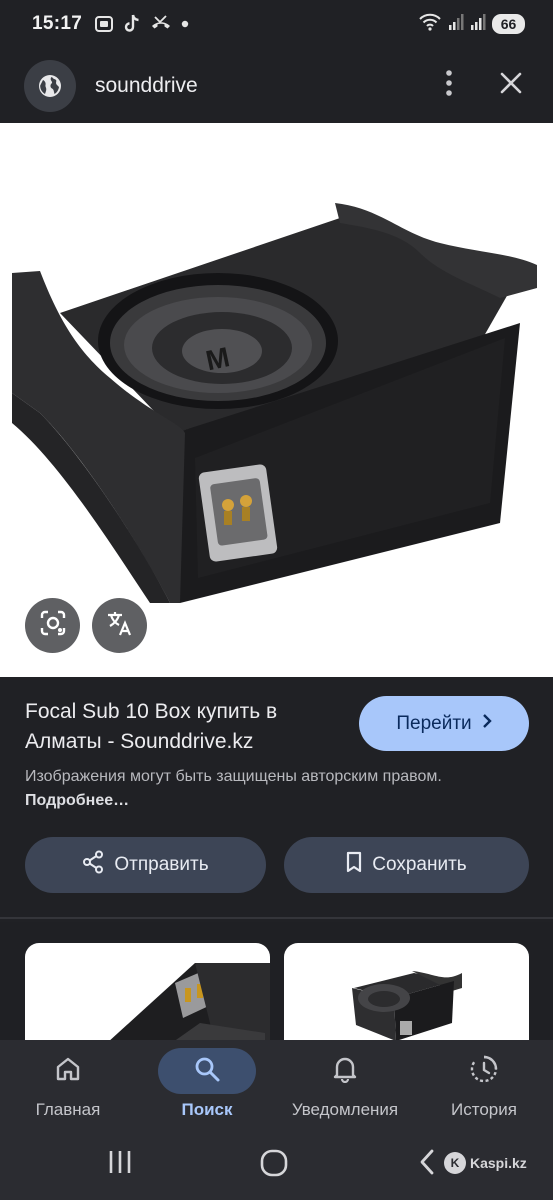 The height and width of the screenshot is (1200, 553). I want to click on close-icon, so click(511, 85).